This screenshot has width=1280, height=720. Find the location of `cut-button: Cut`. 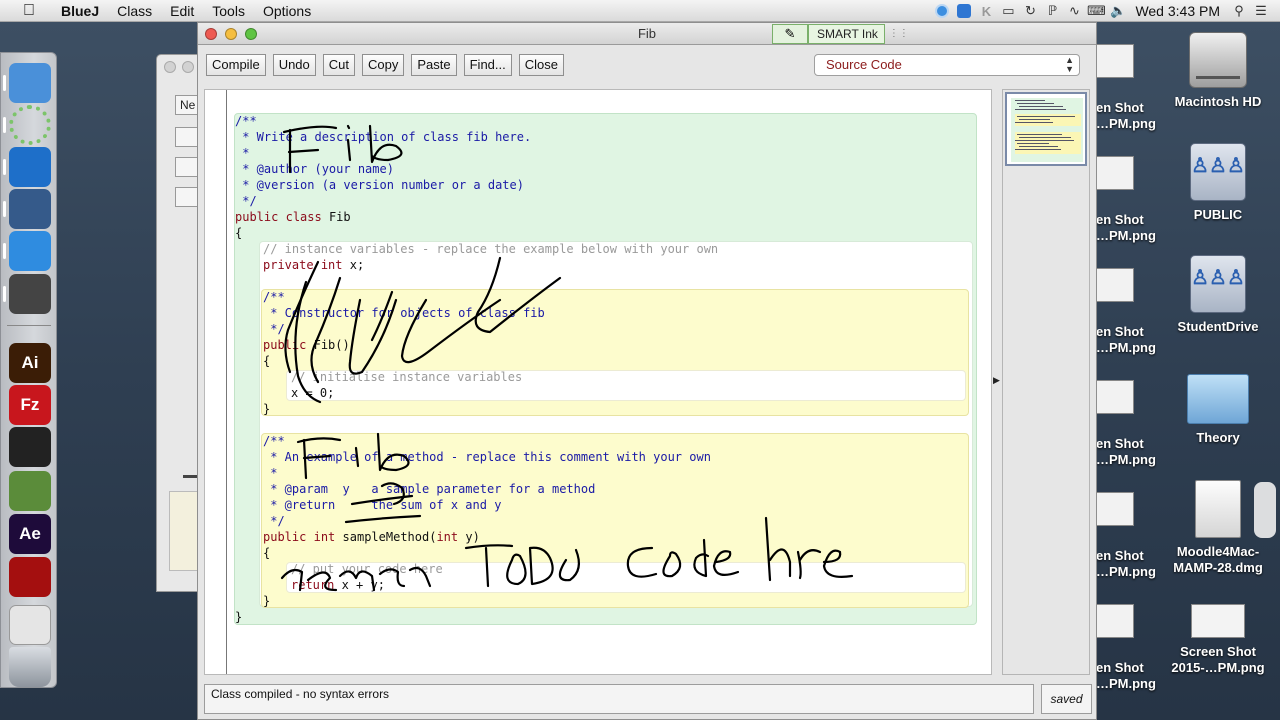

cut-button: Cut is located at coordinates (338, 65).